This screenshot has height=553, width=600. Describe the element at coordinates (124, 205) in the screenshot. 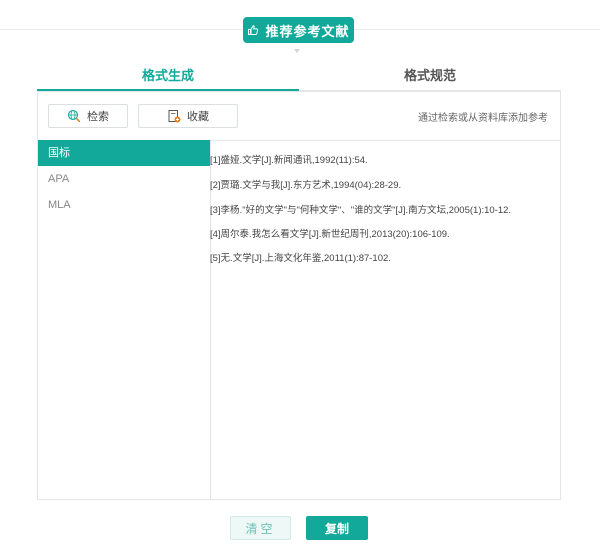

I see `sidebar-item-mla: MLA` at that location.